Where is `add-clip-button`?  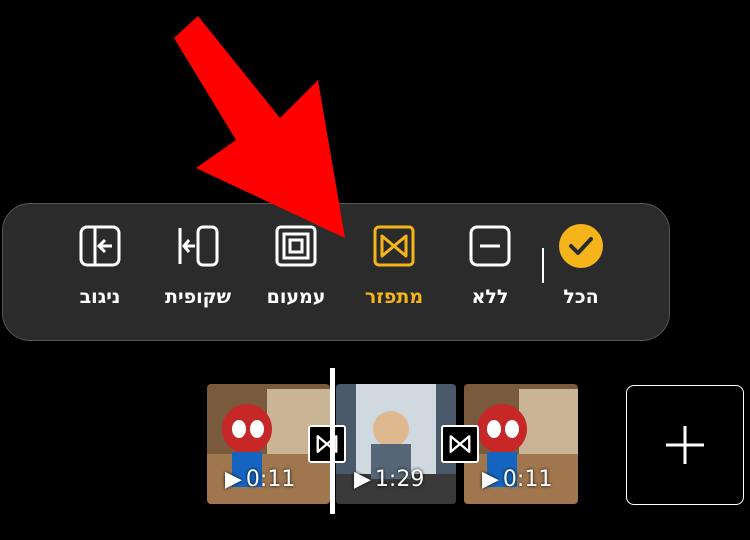 add-clip-button is located at coordinates (685, 445).